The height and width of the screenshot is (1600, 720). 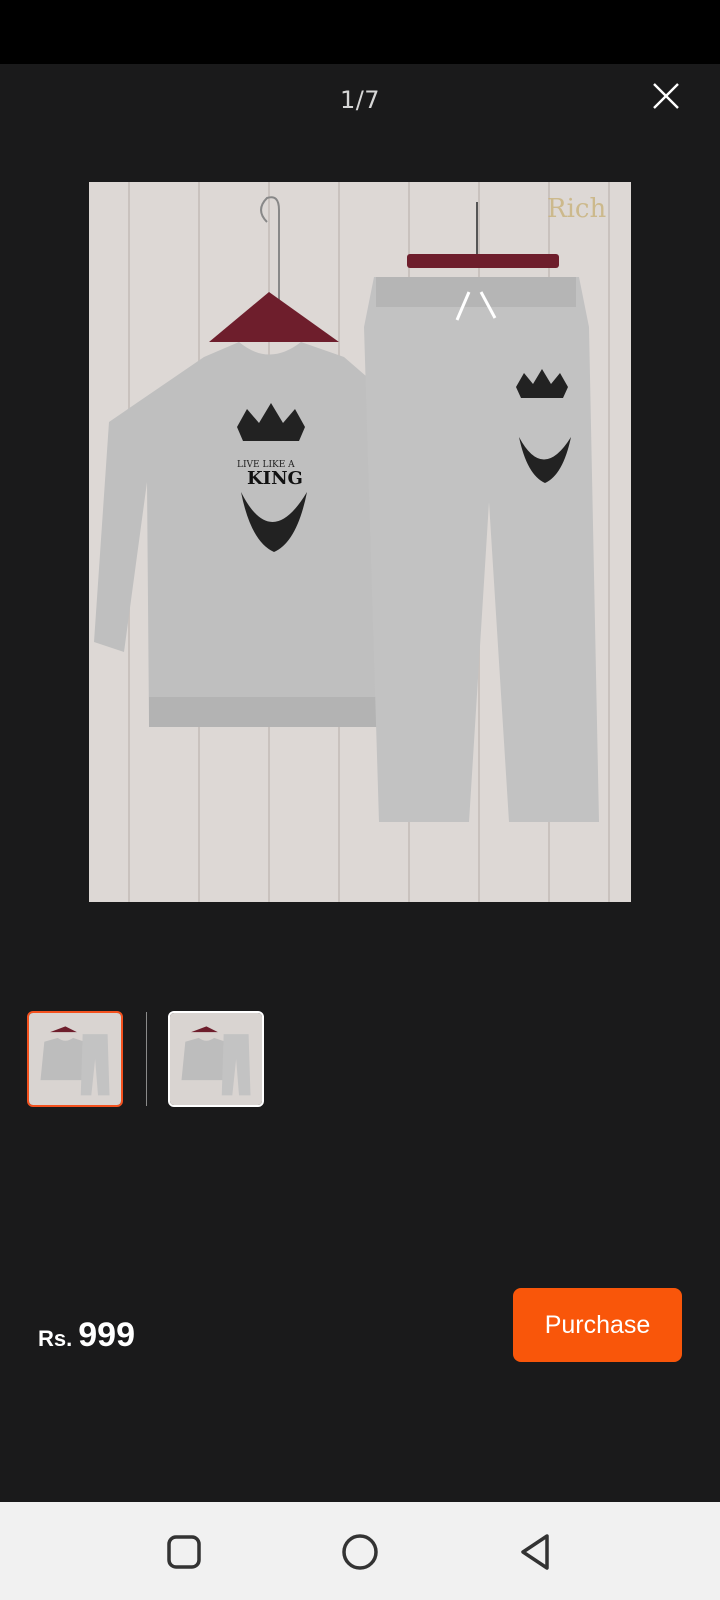 I want to click on close-button, so click(x=666, y=96).